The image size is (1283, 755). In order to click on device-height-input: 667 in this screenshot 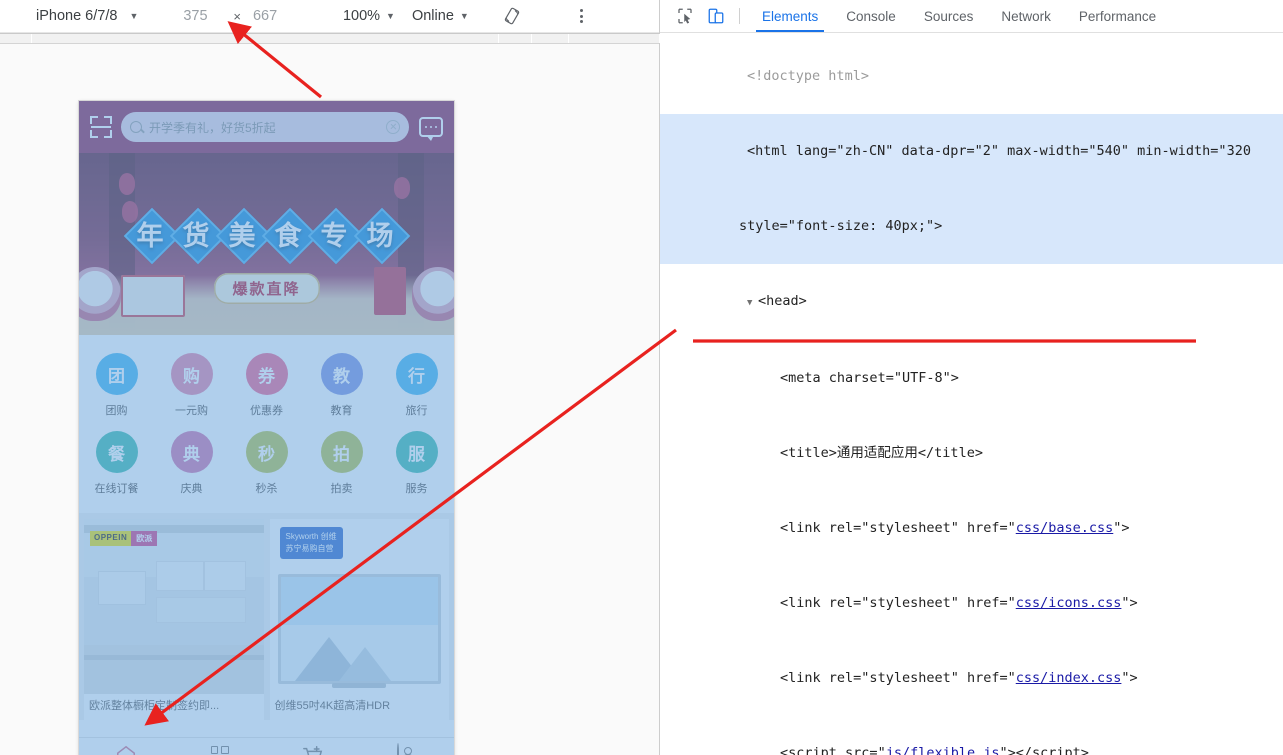, I will do `click(273, 16)`.